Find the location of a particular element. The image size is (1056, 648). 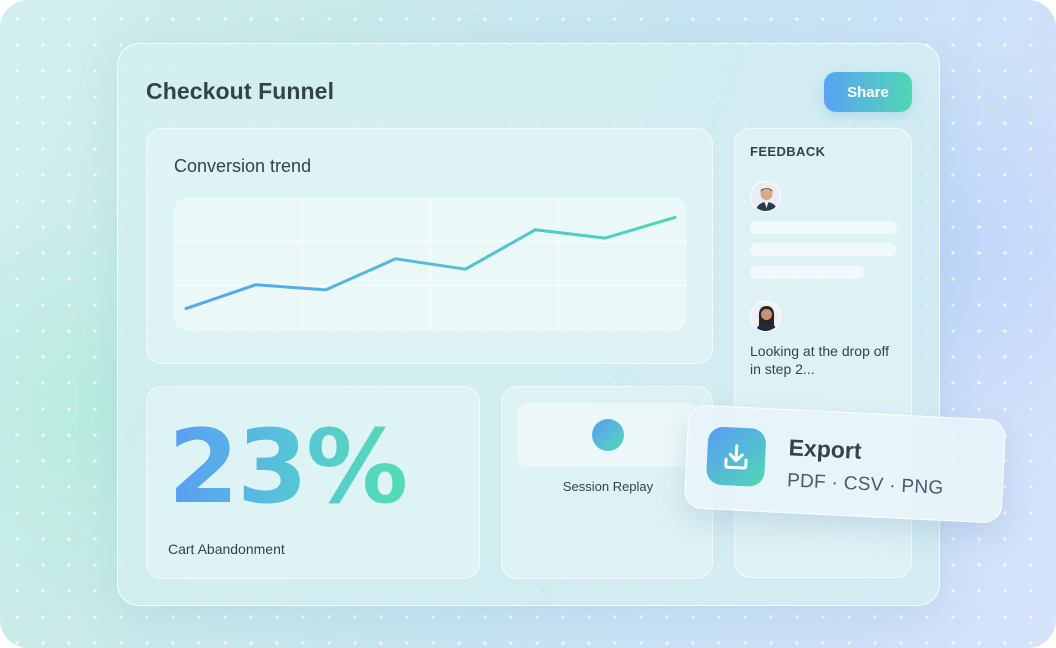

line-chart is located at coordinates (430, 264).